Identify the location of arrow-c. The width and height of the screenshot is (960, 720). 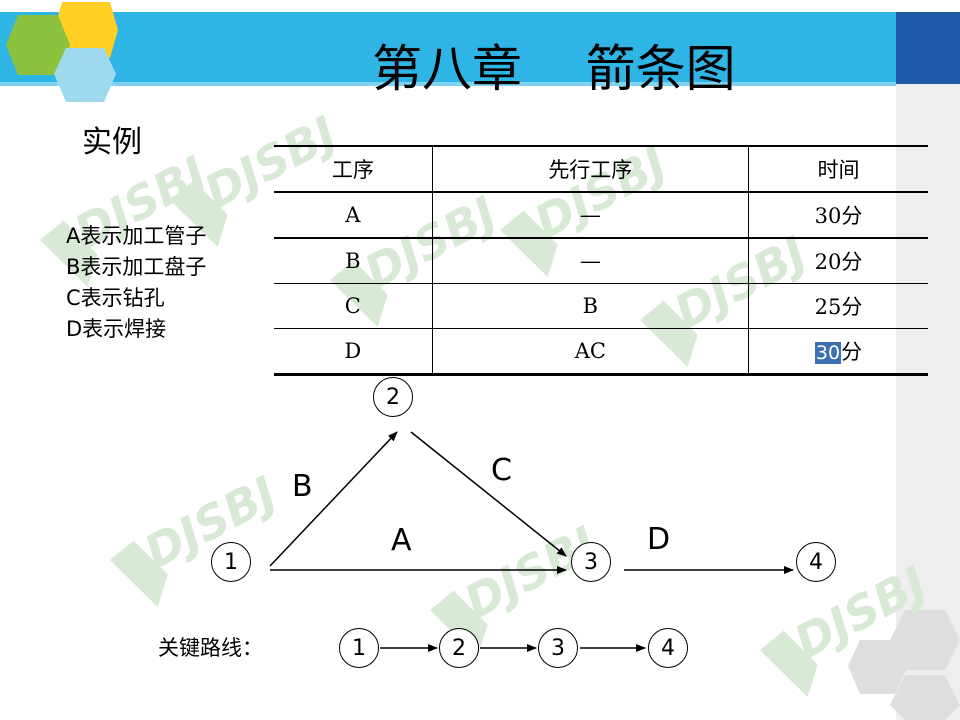
(488, 494).